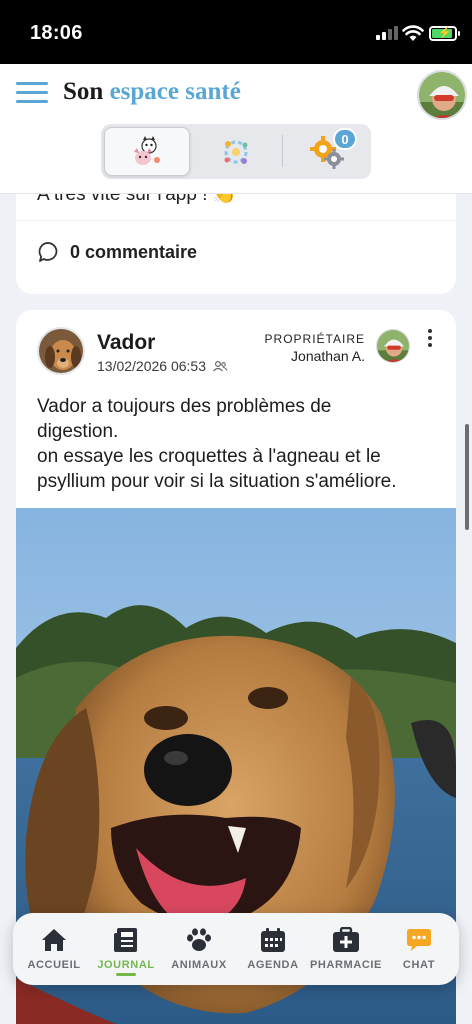 The width and height of the screenshot is (472, 1024). I want to click on sparkle-badge-icon, so click(236, 152).